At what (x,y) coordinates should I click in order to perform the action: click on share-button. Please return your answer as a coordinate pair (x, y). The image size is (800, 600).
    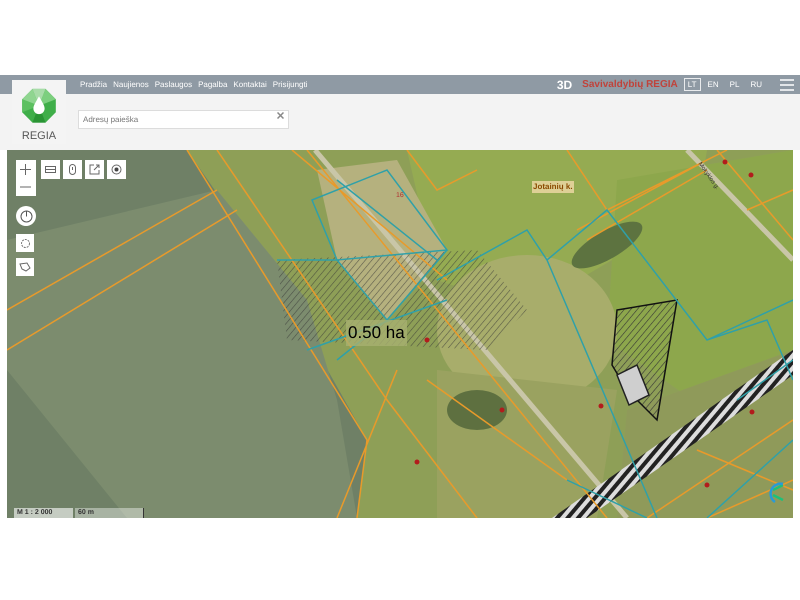
    Looking at the image, I should click on (94, 169).